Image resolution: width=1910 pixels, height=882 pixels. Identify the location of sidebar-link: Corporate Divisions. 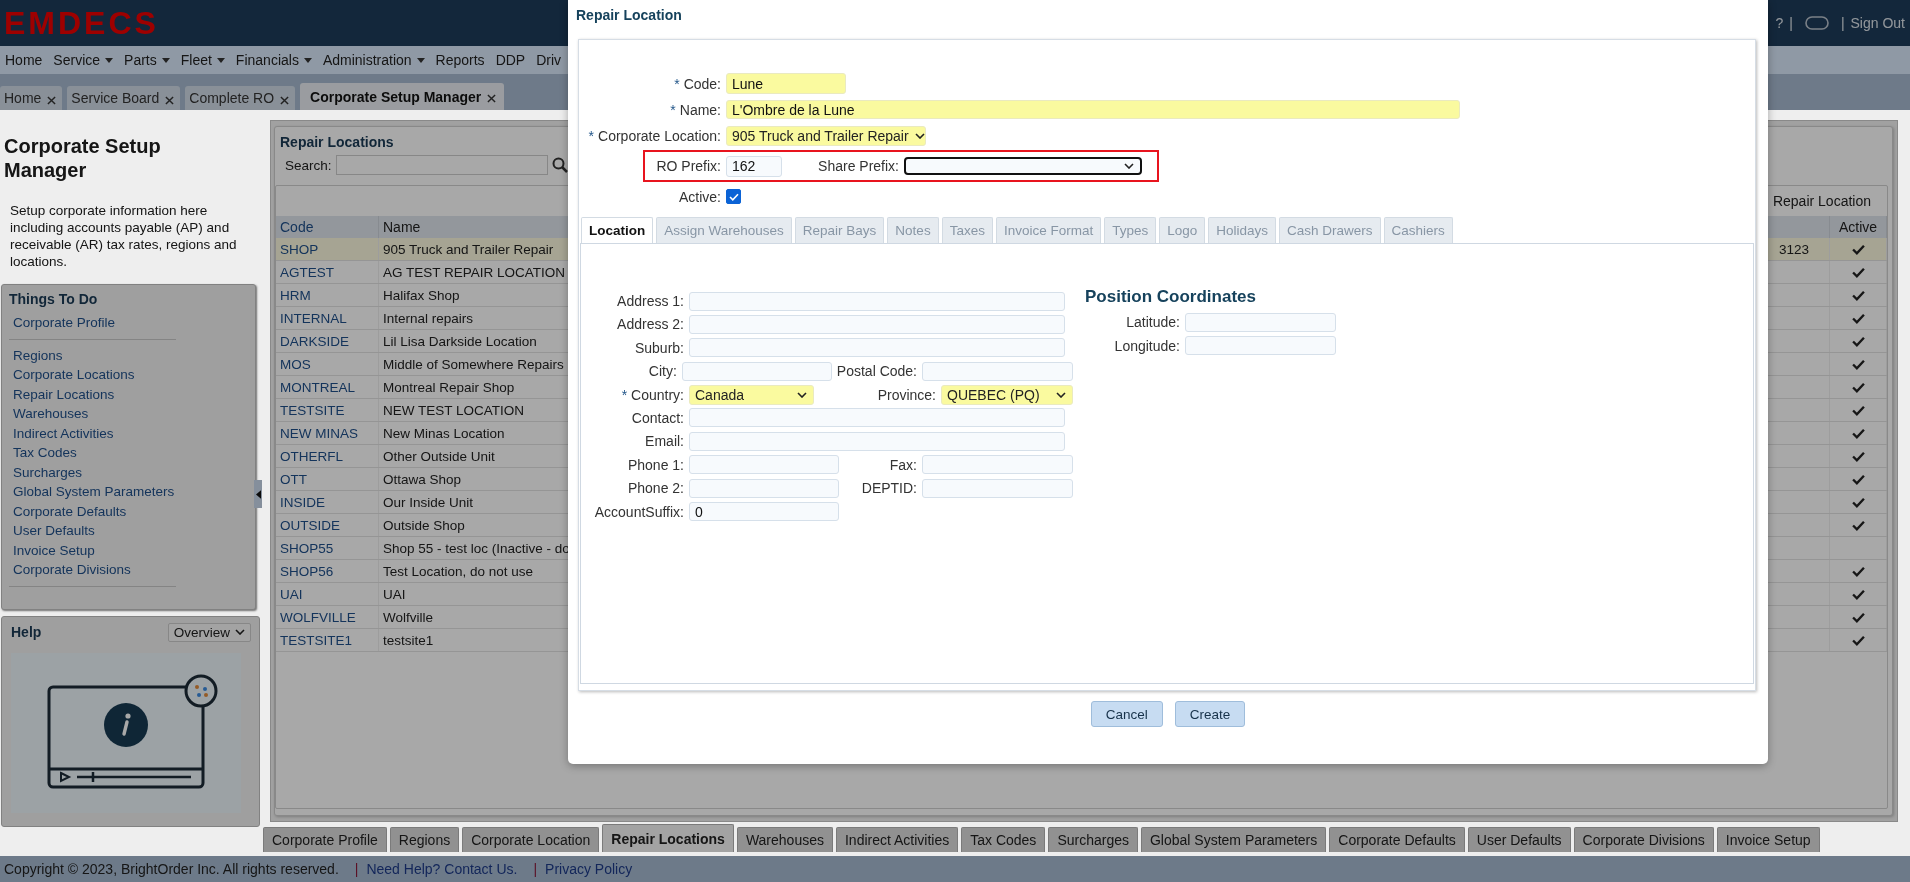
(94, 570).